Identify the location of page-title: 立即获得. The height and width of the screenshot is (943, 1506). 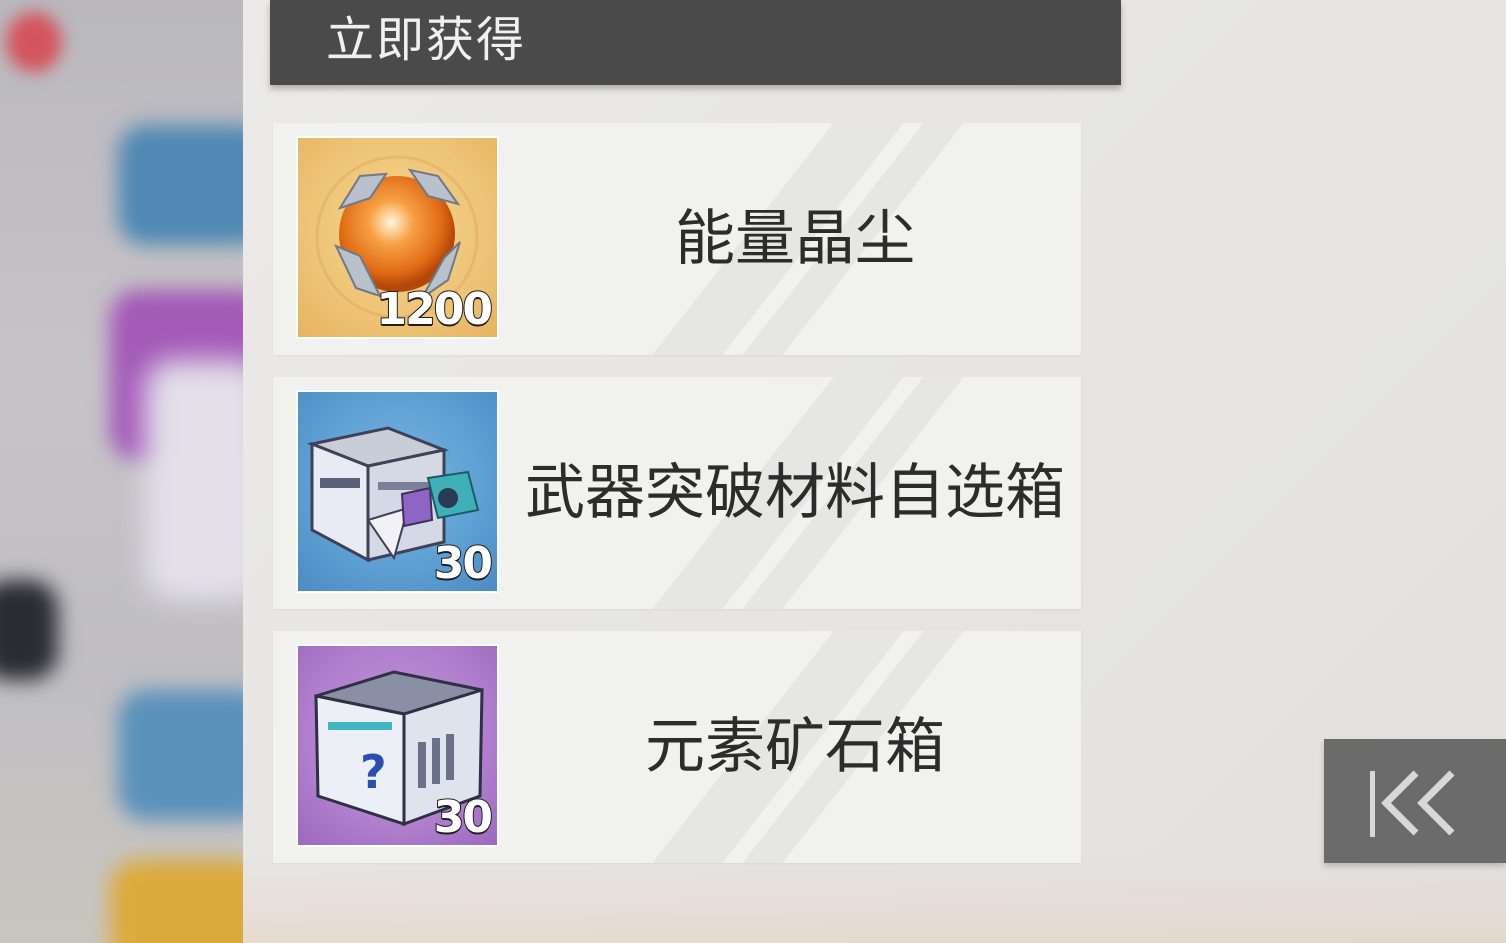
(426, 40).